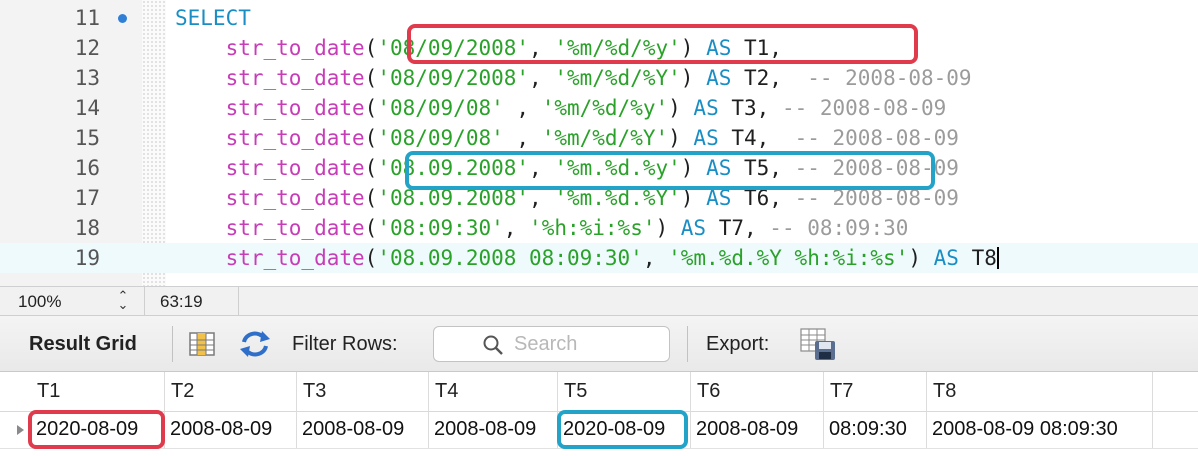 The height and width of the screenshot is (456, 1198). Describe the element at coordinates (757, 391) in the screenshot. I see `column-header-t6: T6` at that location.